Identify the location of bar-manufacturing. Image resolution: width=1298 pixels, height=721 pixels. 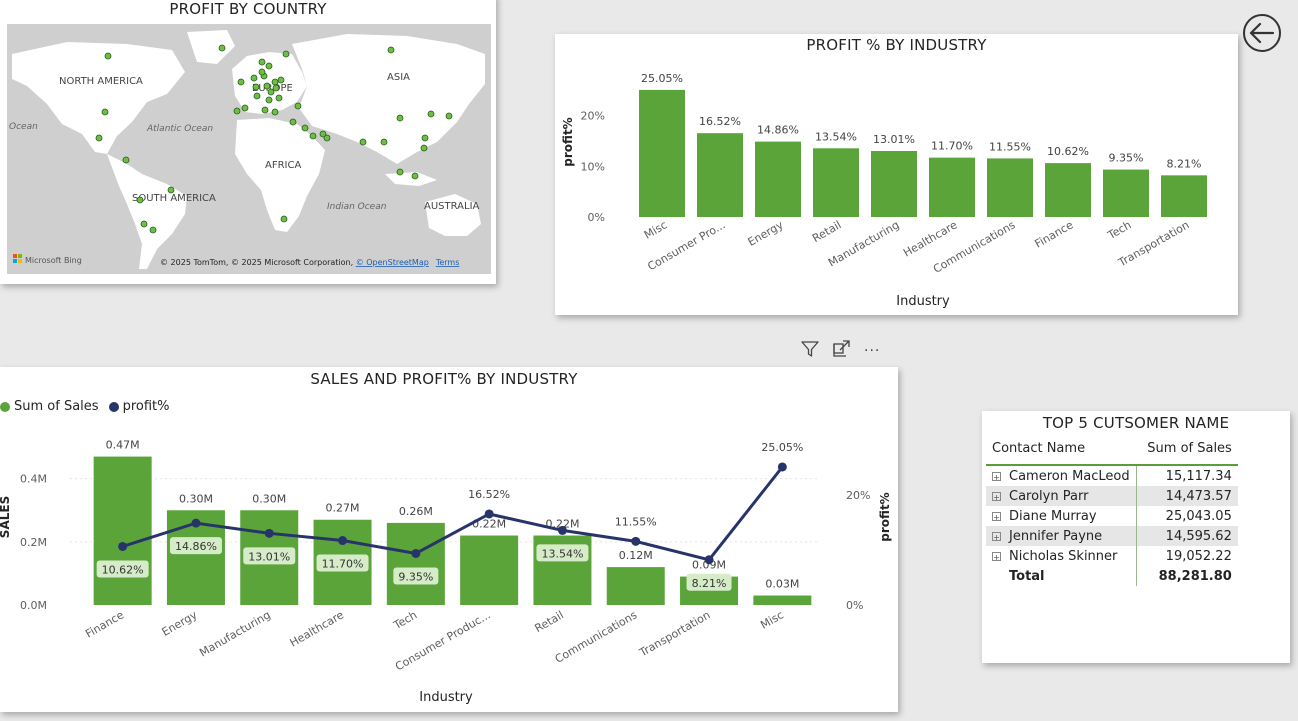
(894, 183).